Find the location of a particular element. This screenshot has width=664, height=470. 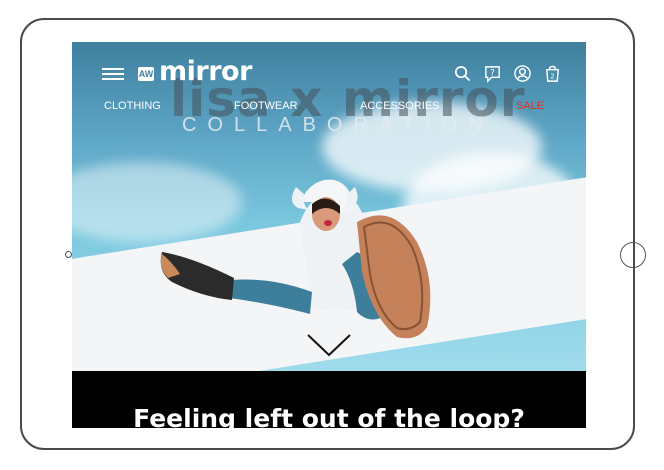

svg-text: 2 is located at coordinates (552, 77).